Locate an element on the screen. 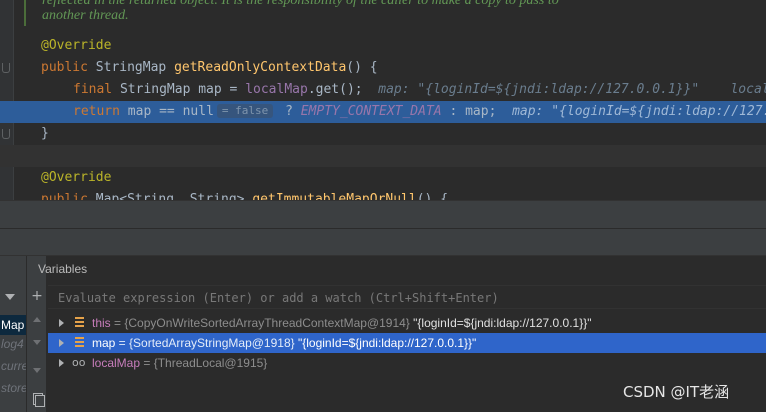 This screenshot has width=766, height=412. frame-item: store is located at coordinates (13, 388).